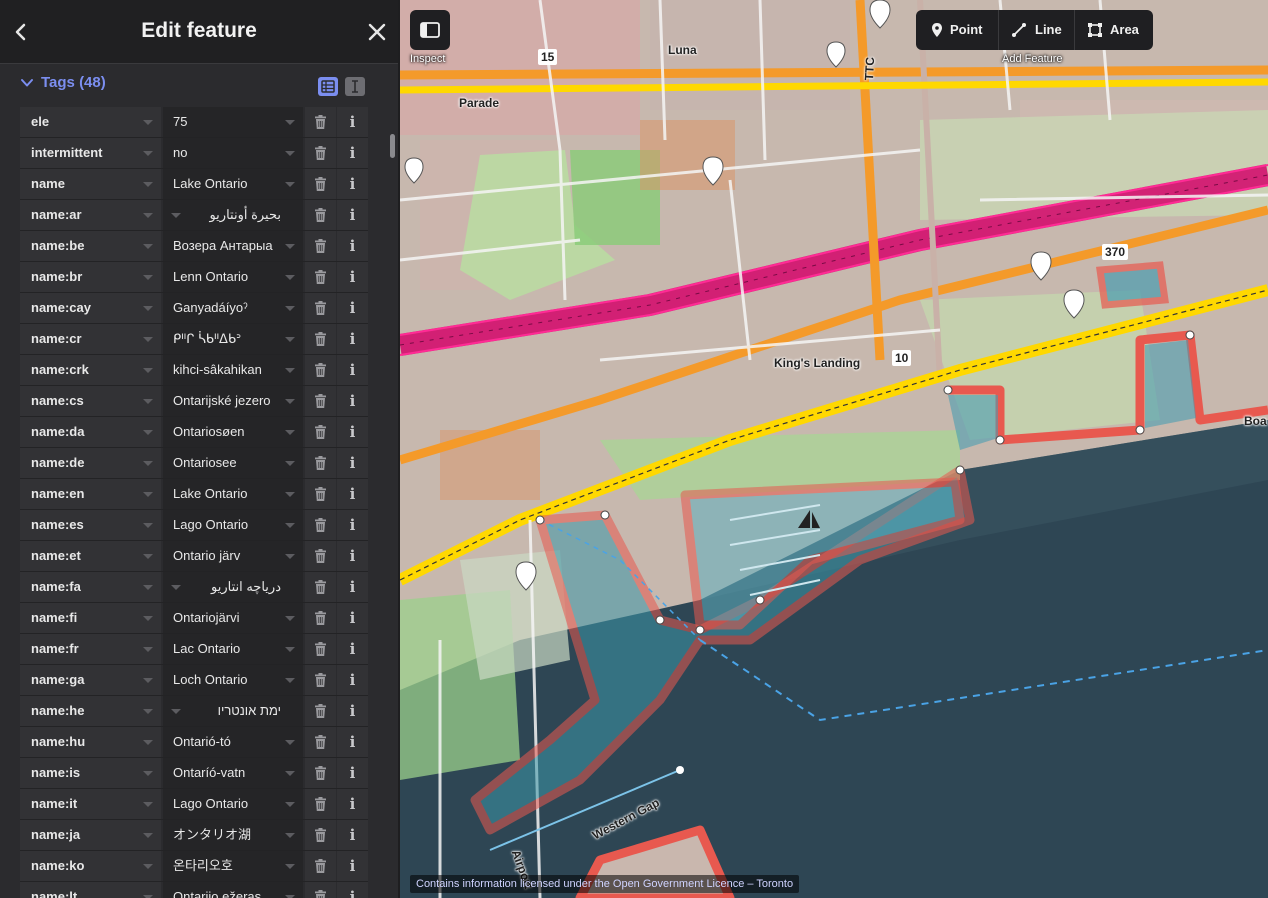 The width and height of the screenshot is (1268, 898). What do you see at coordinates (90, 184) in the screenshot?
I see `tag-key-input: name` at bounding box center [90, 184].